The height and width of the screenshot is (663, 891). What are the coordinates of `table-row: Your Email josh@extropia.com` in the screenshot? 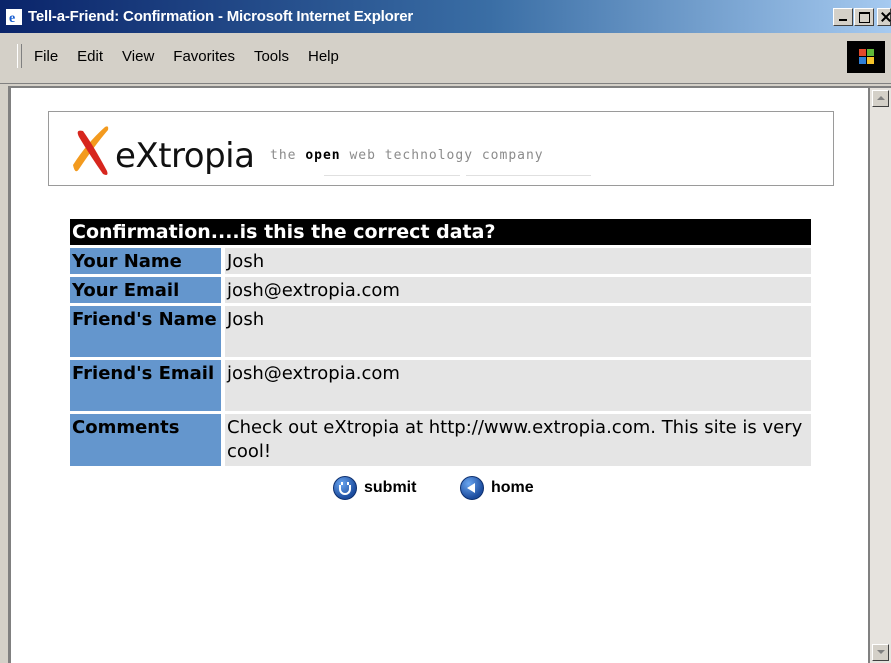 It's located at (440, 290).